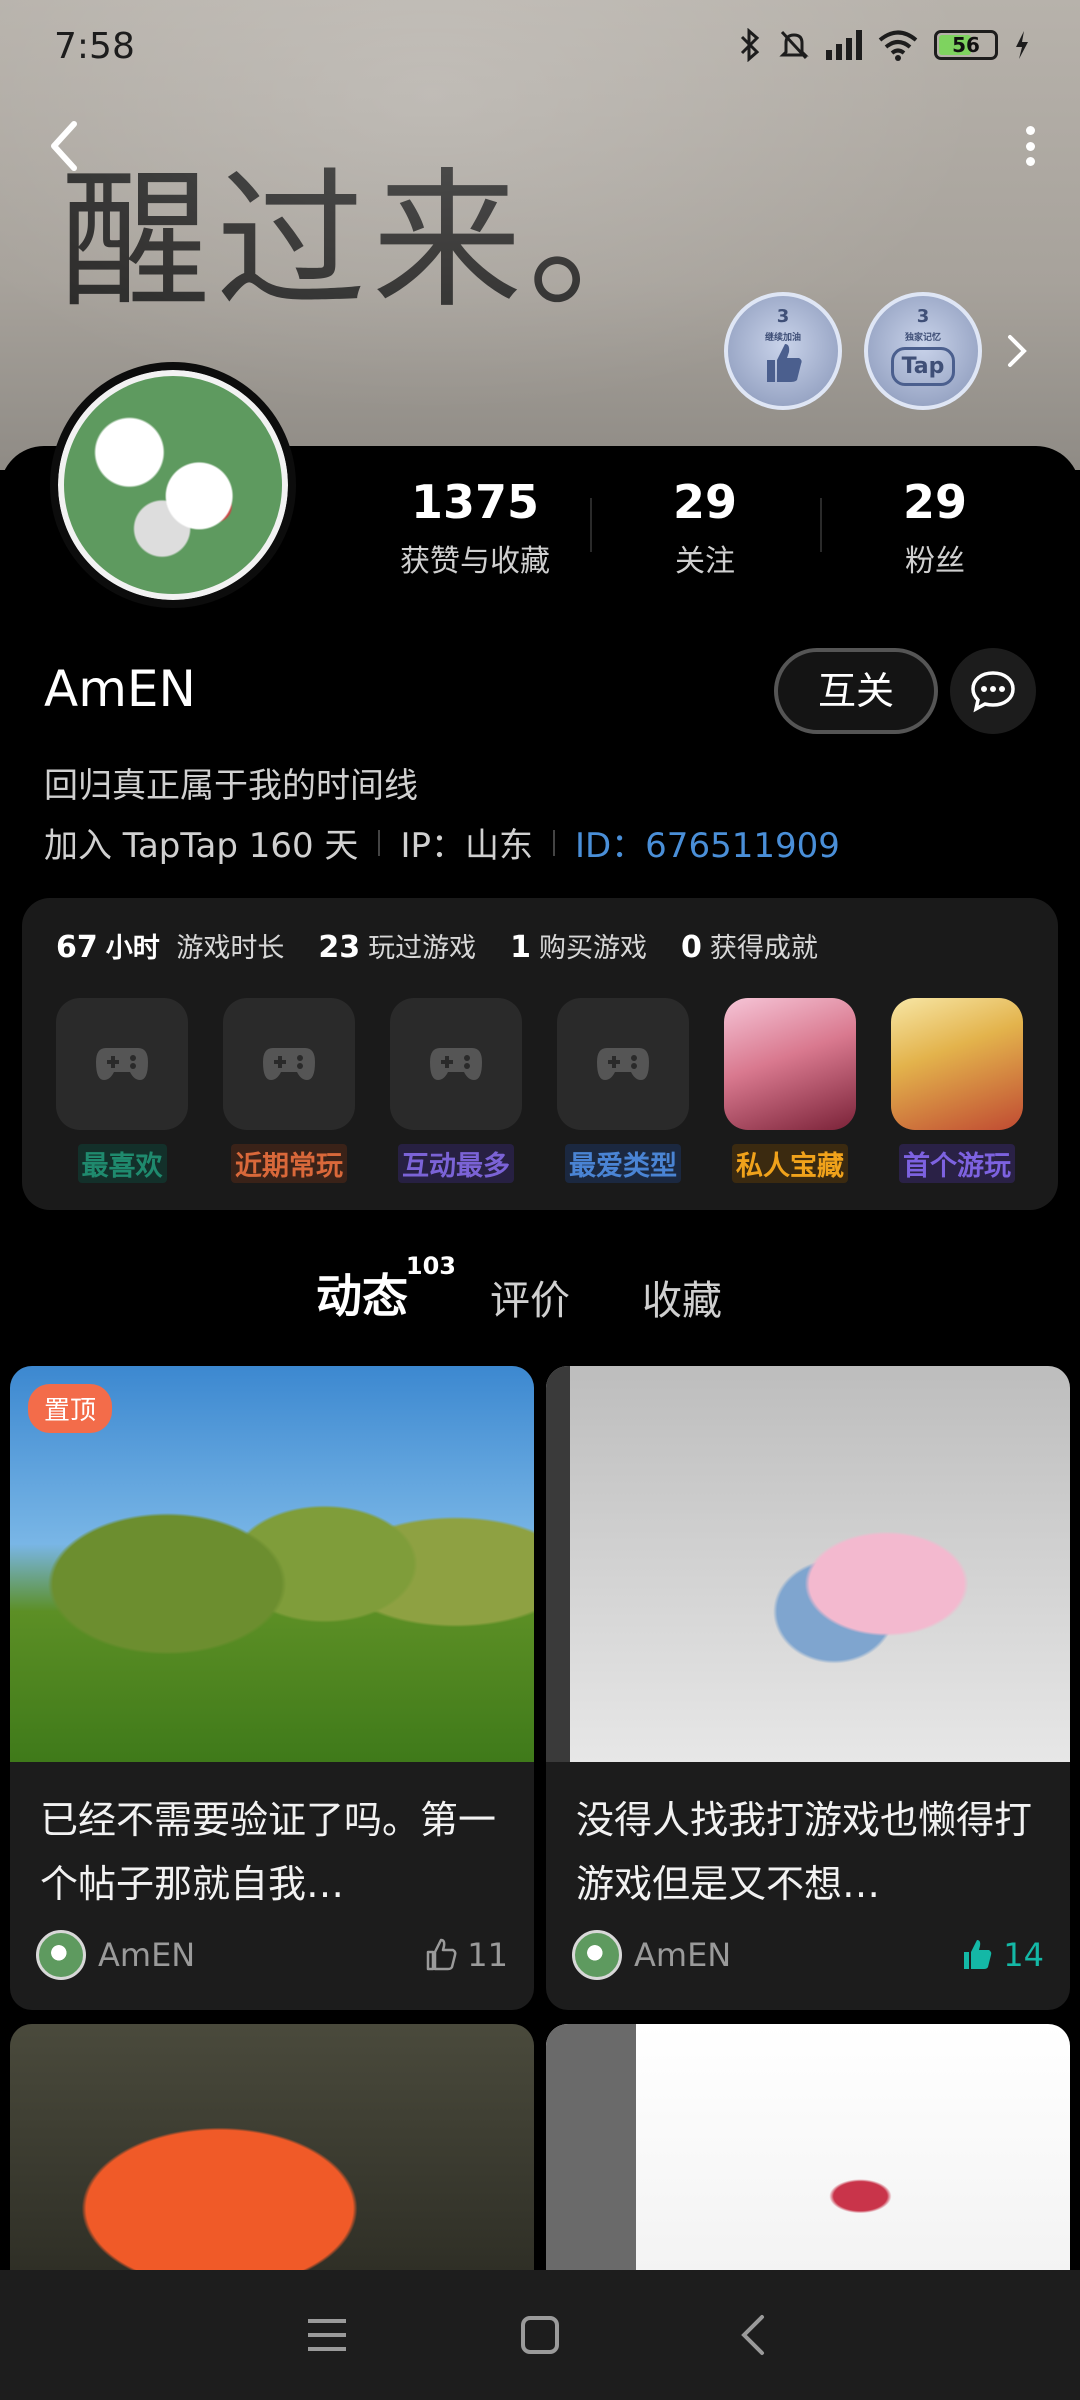 The width and height of the screenshot is (1080, 2400). I want to click on game-tile-private-treasure: 私人宝藏, so click(790, 1090).